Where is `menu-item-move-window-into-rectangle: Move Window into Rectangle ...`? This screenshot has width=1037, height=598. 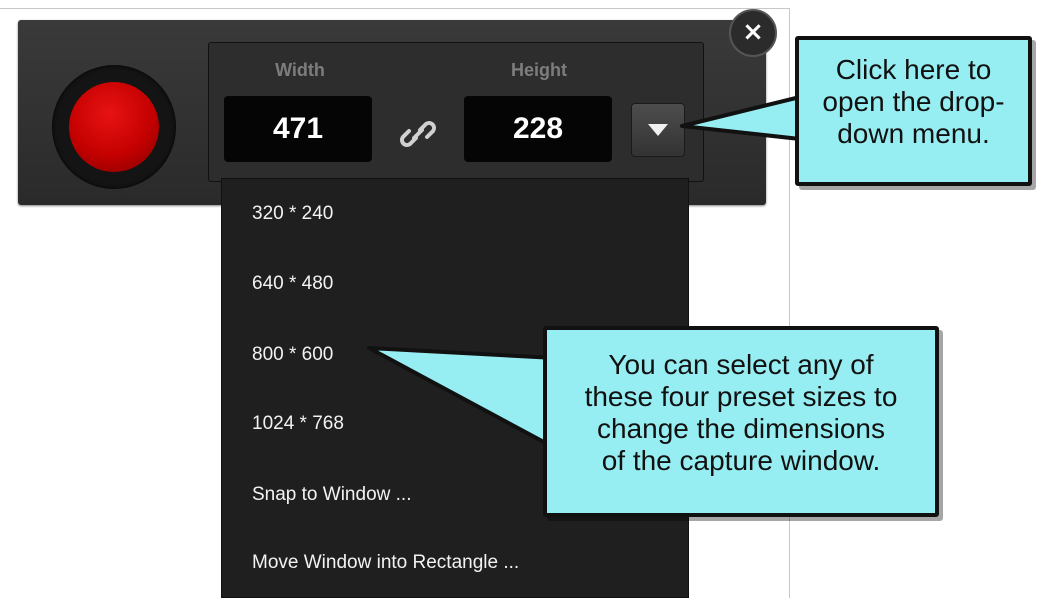
menu-item-move-window-into-rectangle: Move Window into Rectangle ... is located at coordinates (385, 563).